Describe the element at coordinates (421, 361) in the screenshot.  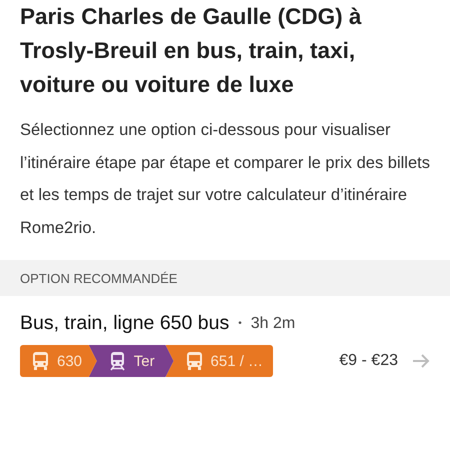
I see `arrow-right-icon` at that location.